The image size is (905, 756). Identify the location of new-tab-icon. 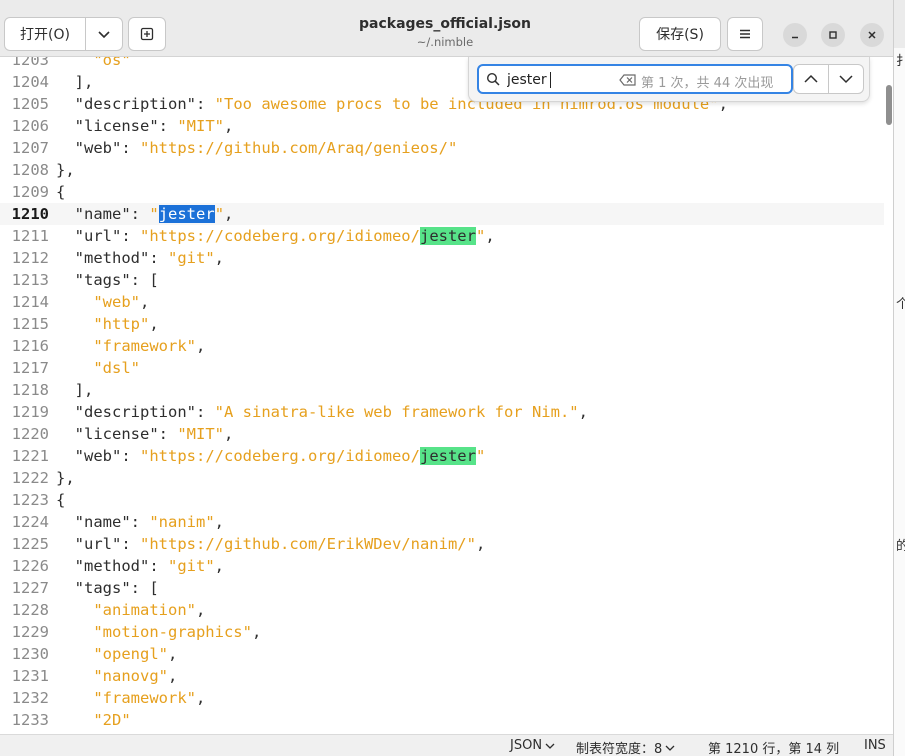
(147, 34).